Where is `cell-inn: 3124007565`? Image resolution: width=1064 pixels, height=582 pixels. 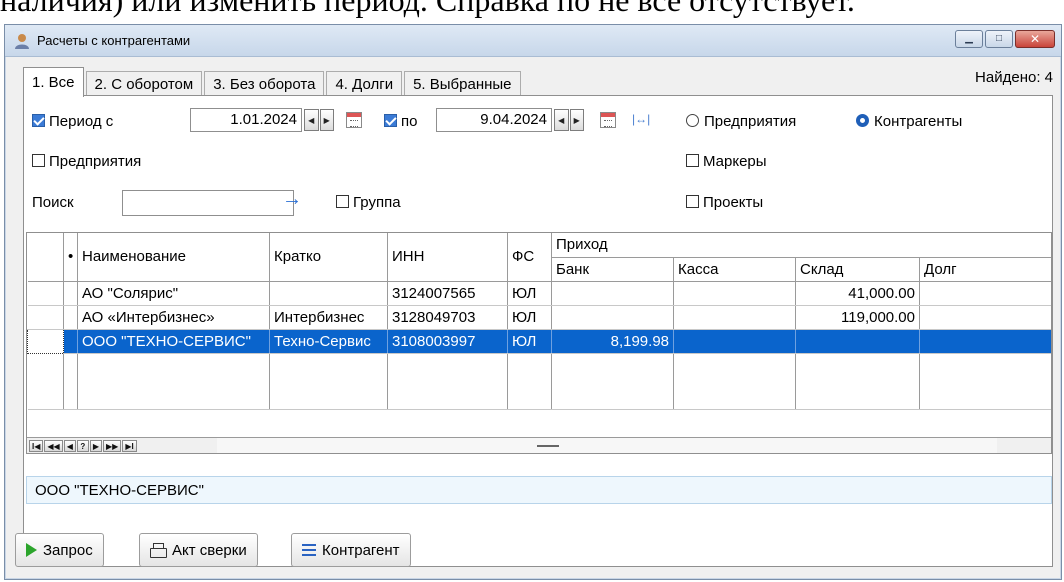
cell-inn: 3124007565 is located at coordinates (447, 293).